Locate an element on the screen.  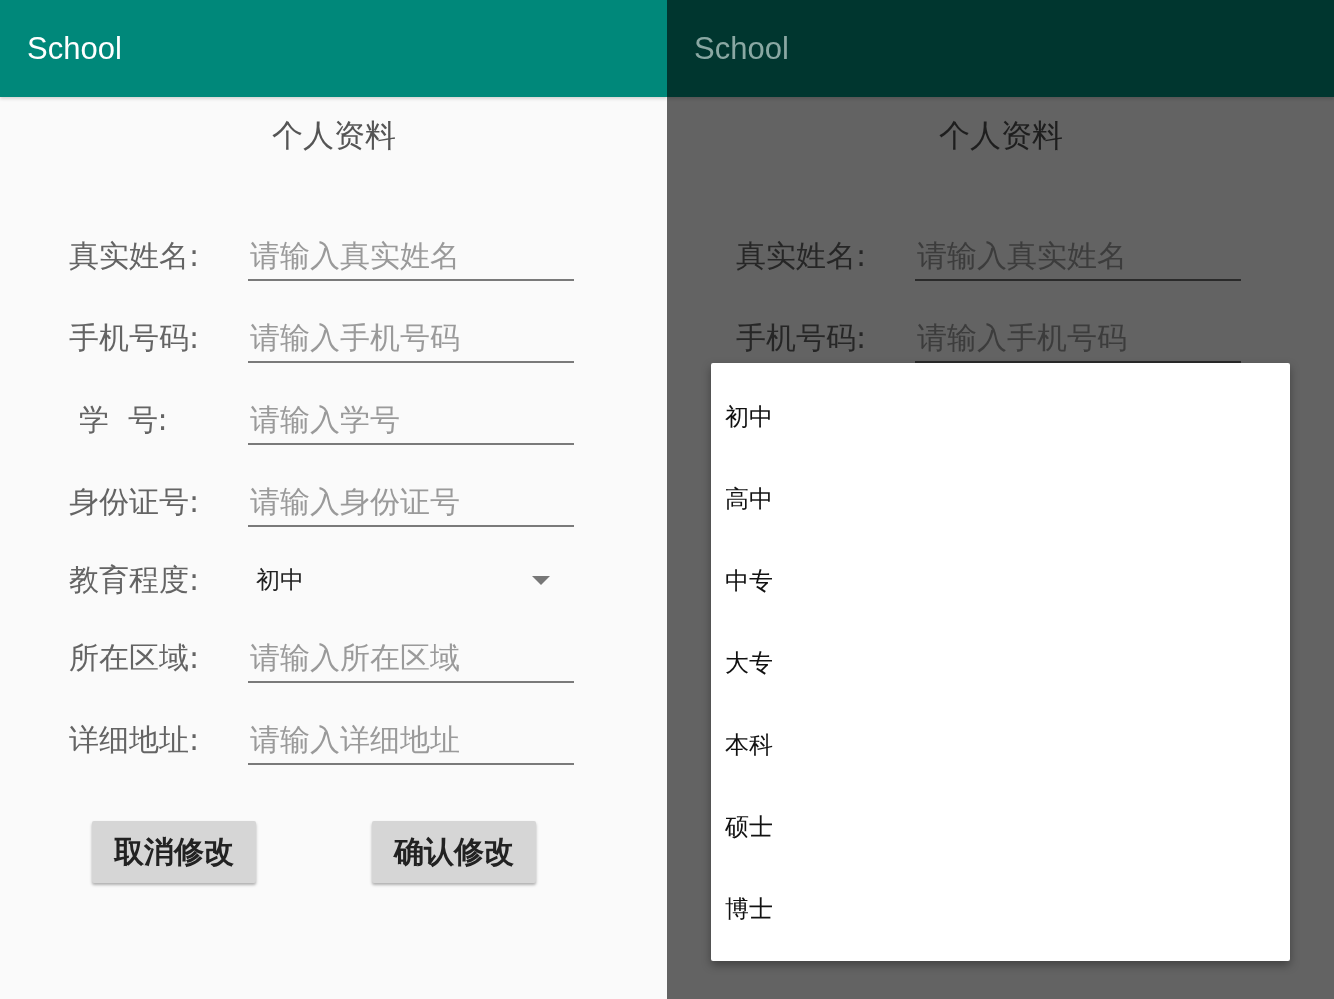
menu-option: 初中 is located at coordinates (1000, 417).